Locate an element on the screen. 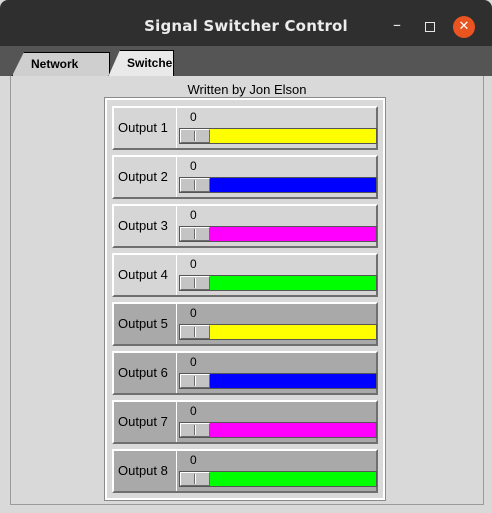 This screenshot has height=513, width=492. output-row-2: Output 2 0 is located at coordinates (245, 177).